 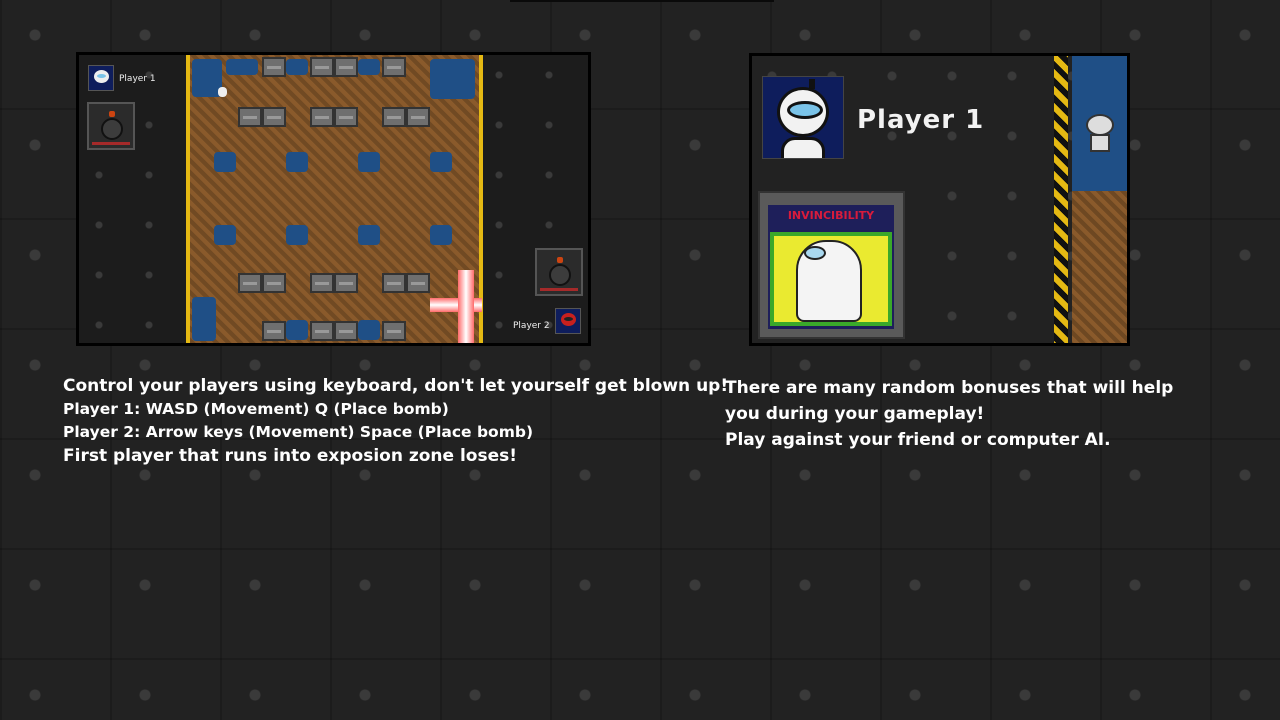 I want to click on game-arena, so click(x=334, y=199).